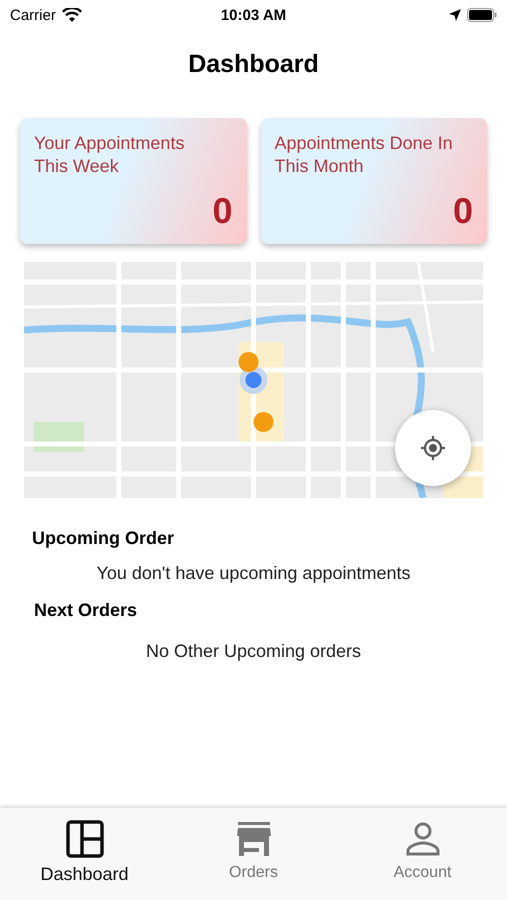  Describe the element at coordinates (423, 839) in the screenshot. I see `person-icon` at that location.